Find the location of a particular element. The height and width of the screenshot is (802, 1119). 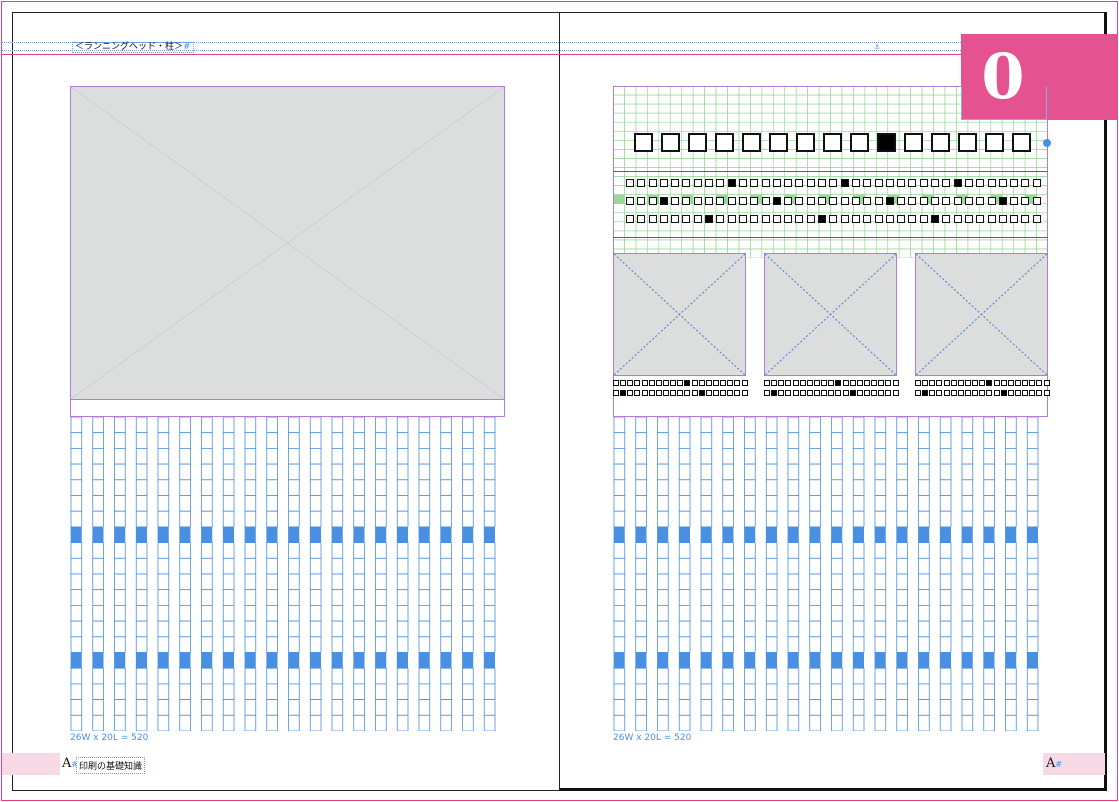

right-folio-marker: A# is located at coordinates (1054, 763).